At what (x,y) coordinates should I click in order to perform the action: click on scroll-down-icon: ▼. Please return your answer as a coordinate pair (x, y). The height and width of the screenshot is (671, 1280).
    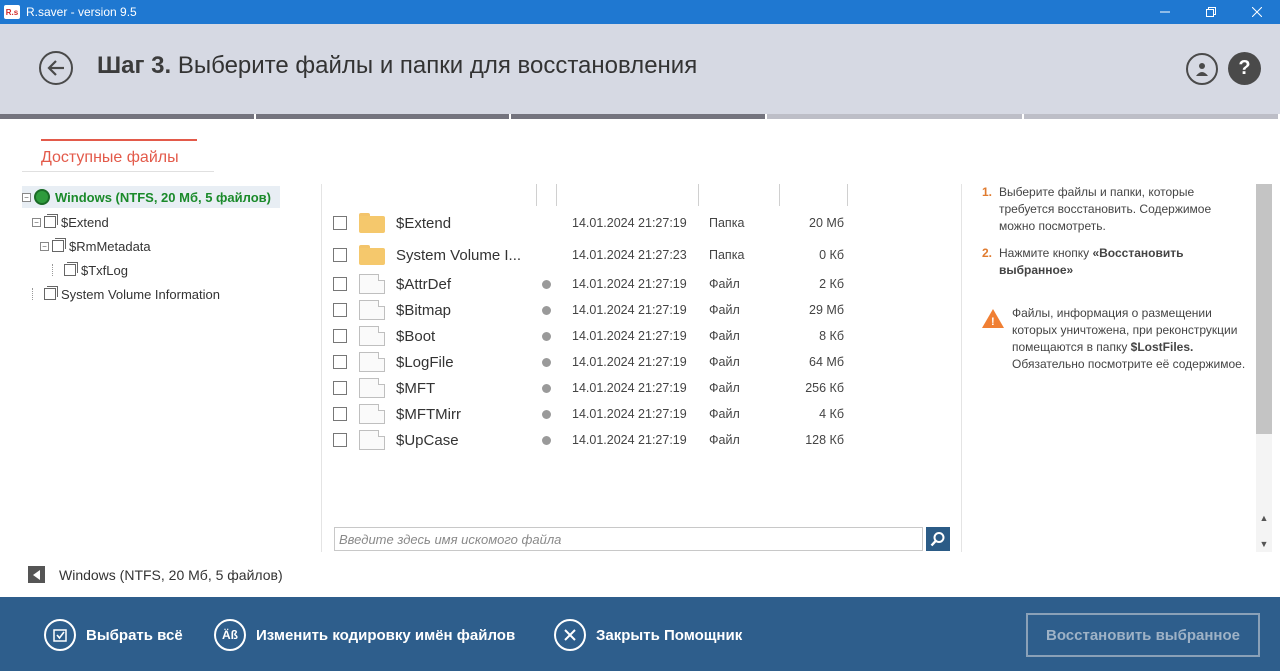
    Looking at the image, I should click on (1264, 544).